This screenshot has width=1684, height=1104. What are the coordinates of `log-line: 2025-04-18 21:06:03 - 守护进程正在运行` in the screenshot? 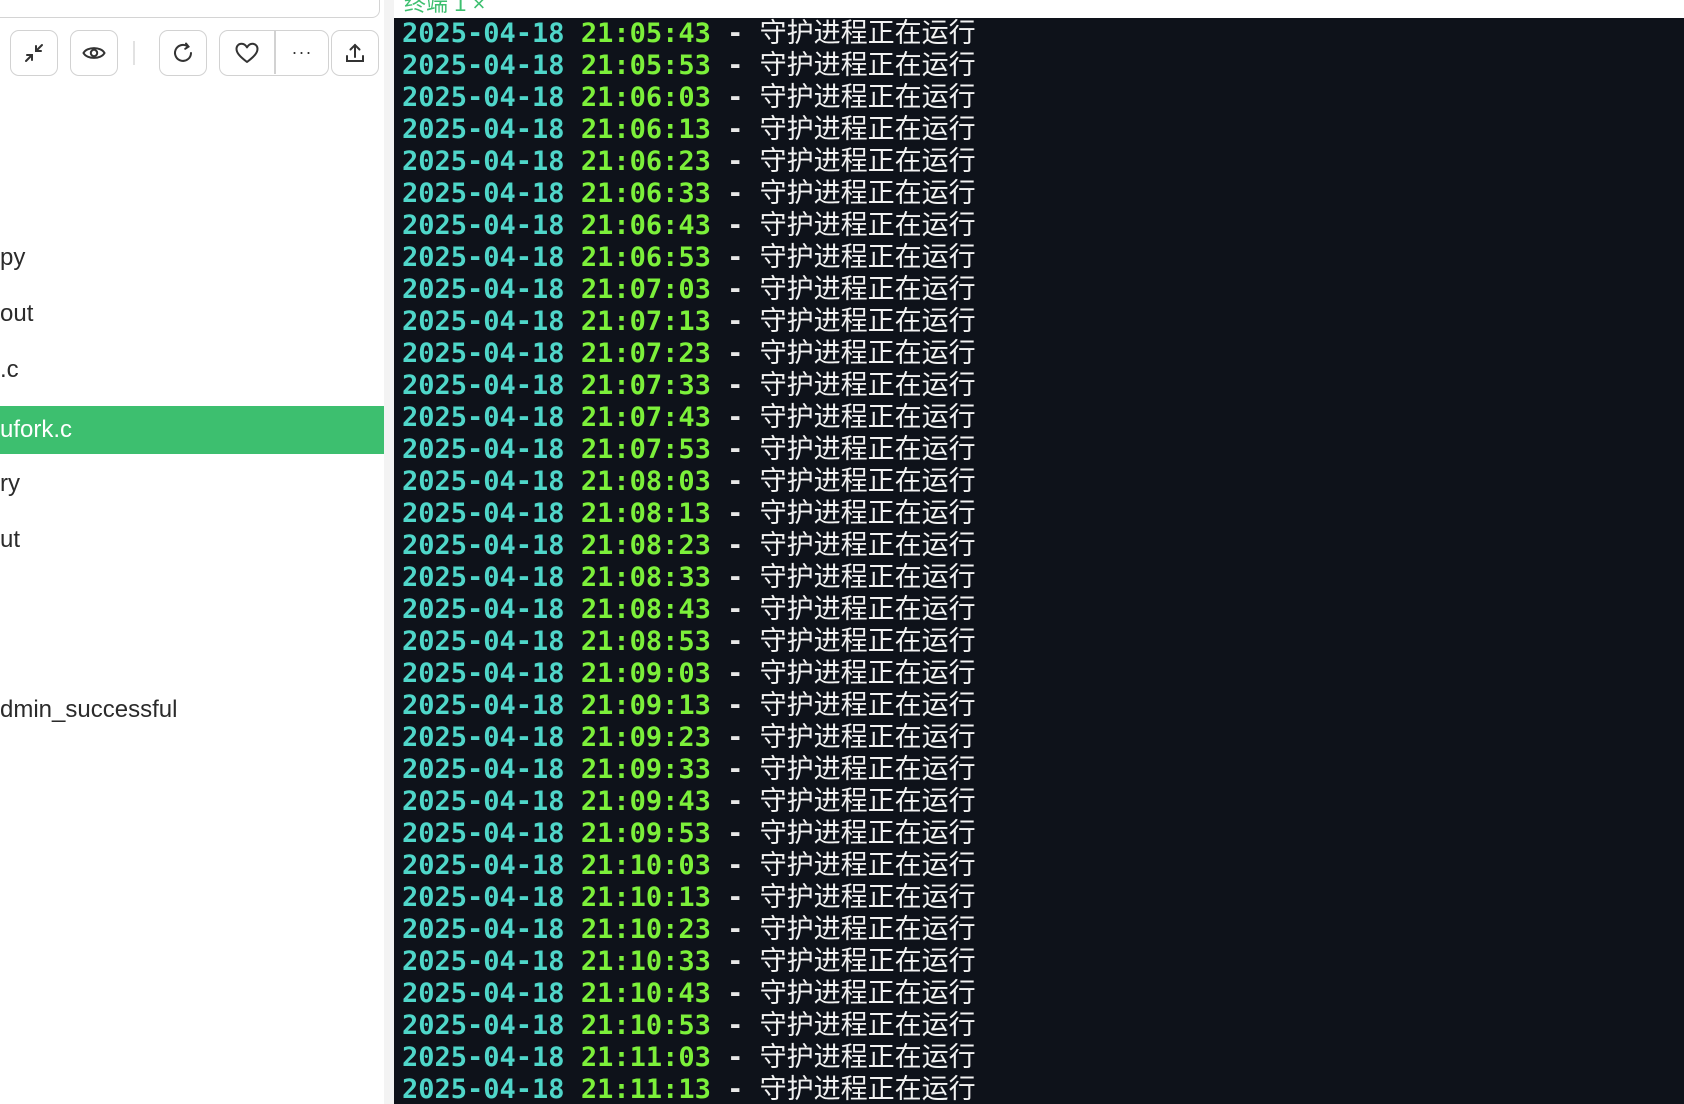 It's located at (689, 98).